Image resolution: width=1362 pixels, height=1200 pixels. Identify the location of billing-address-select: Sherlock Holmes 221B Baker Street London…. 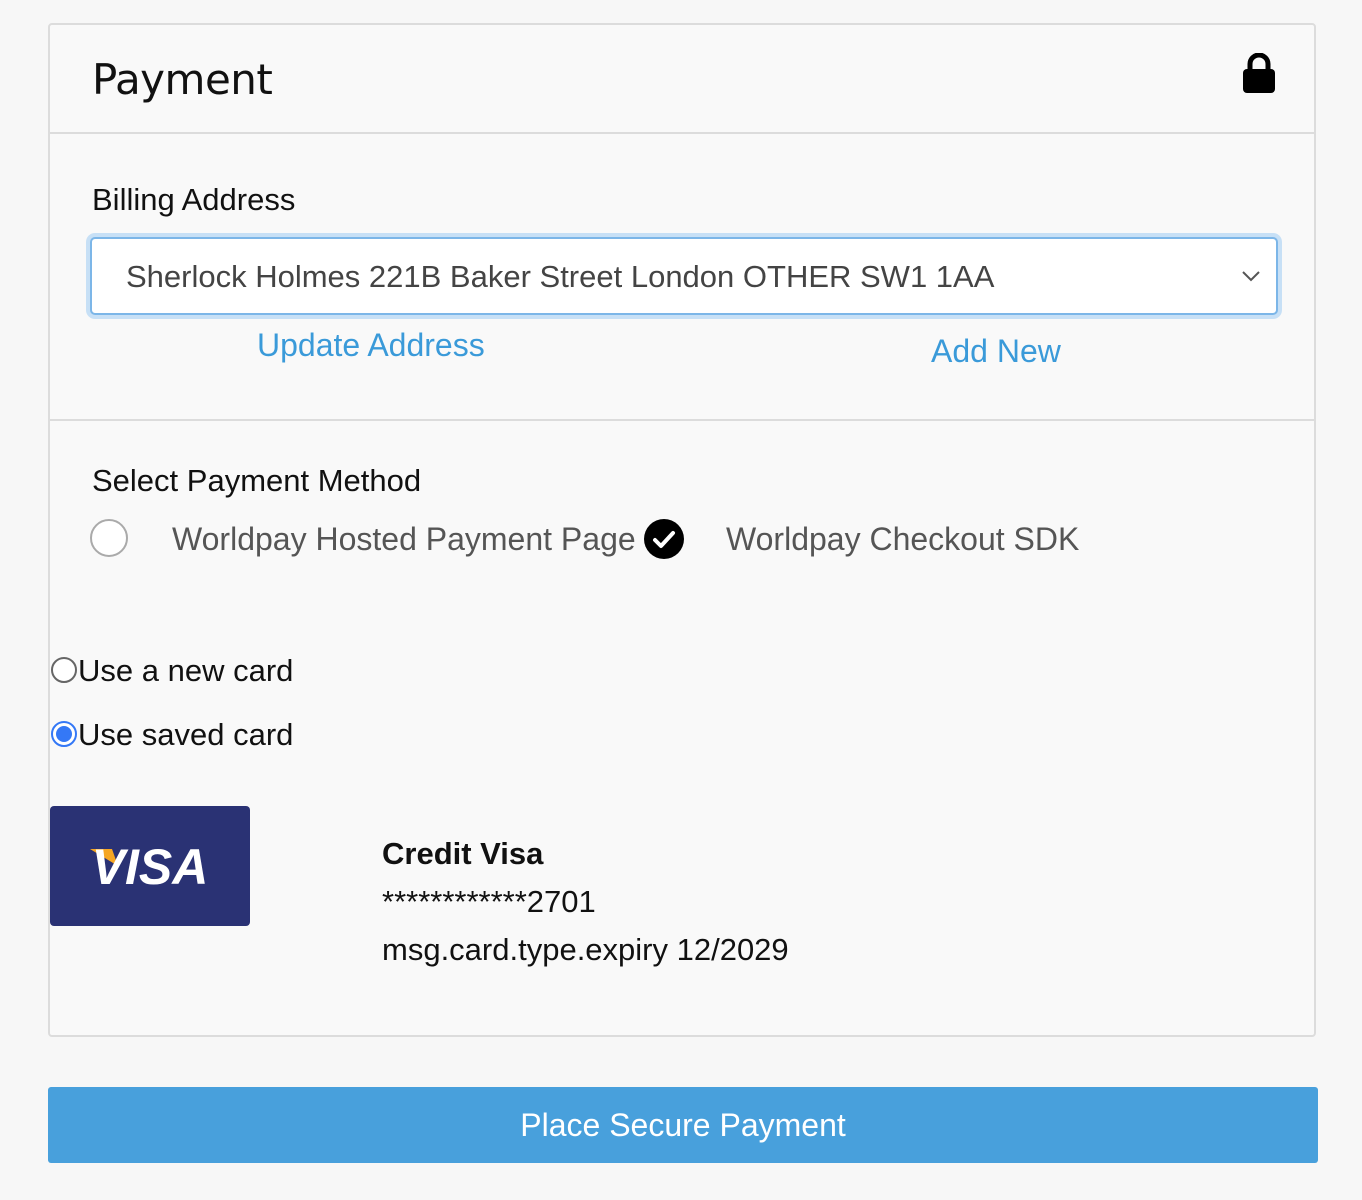
(684, 276).